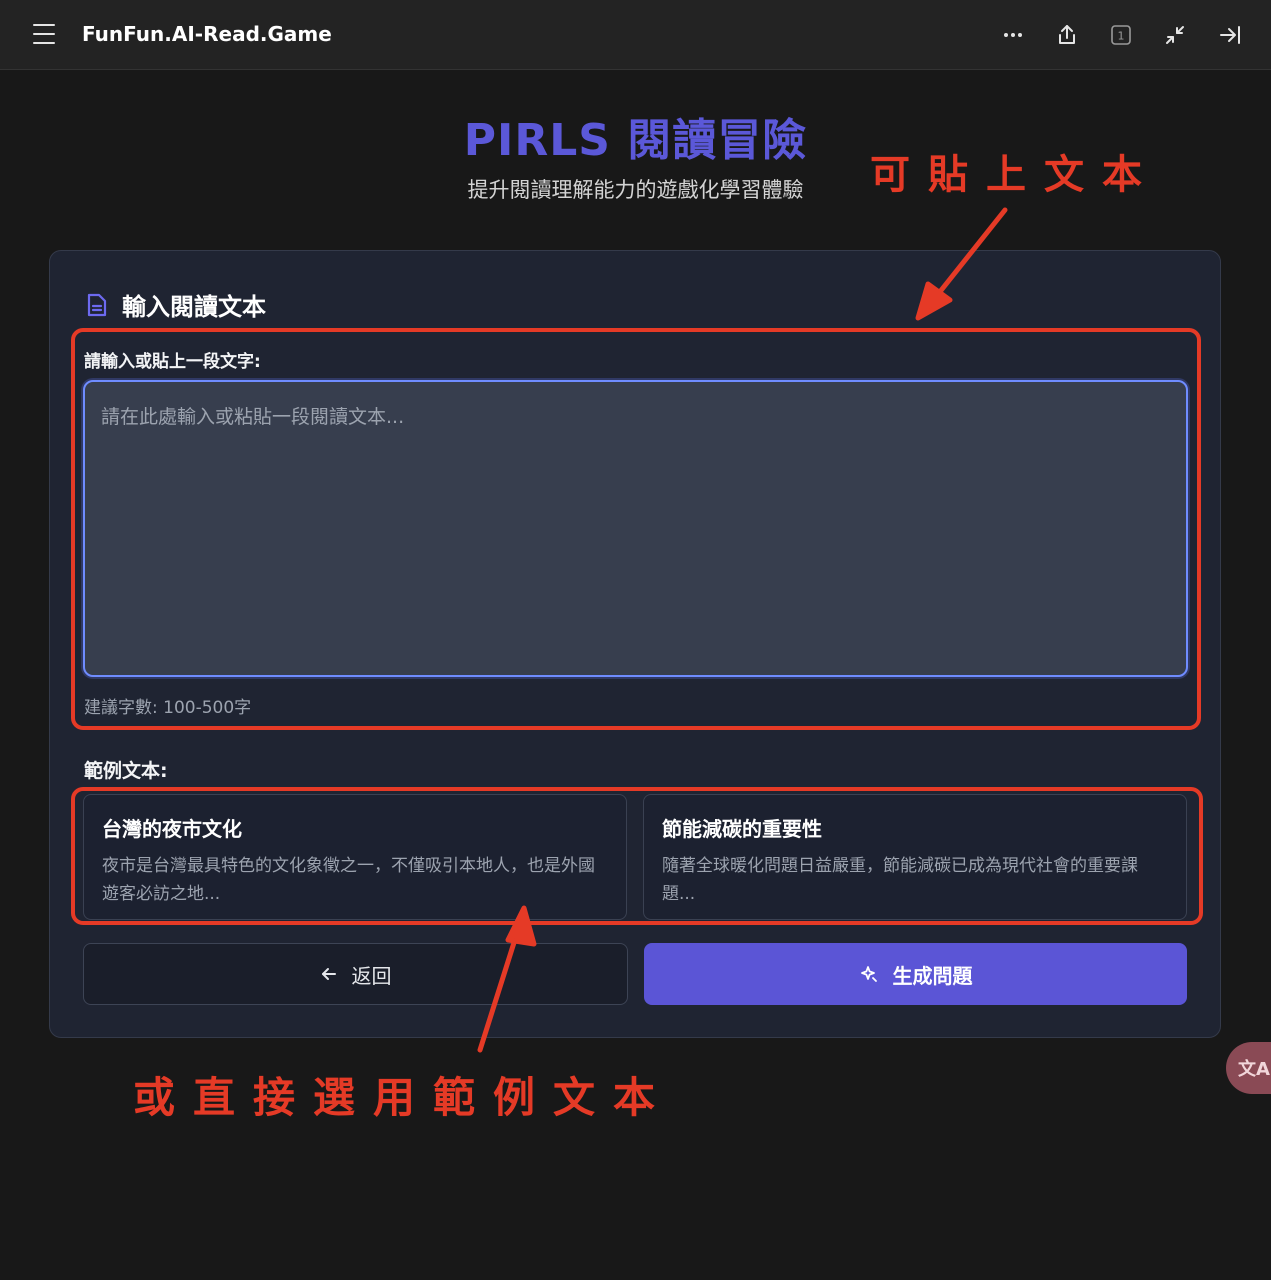 The width and height of the screenshot is (1271, 1280). Describe the element at coordinates (207, 34) in the screenshot. I see `app-title: FunFun.AI-Read.Game` at that location.